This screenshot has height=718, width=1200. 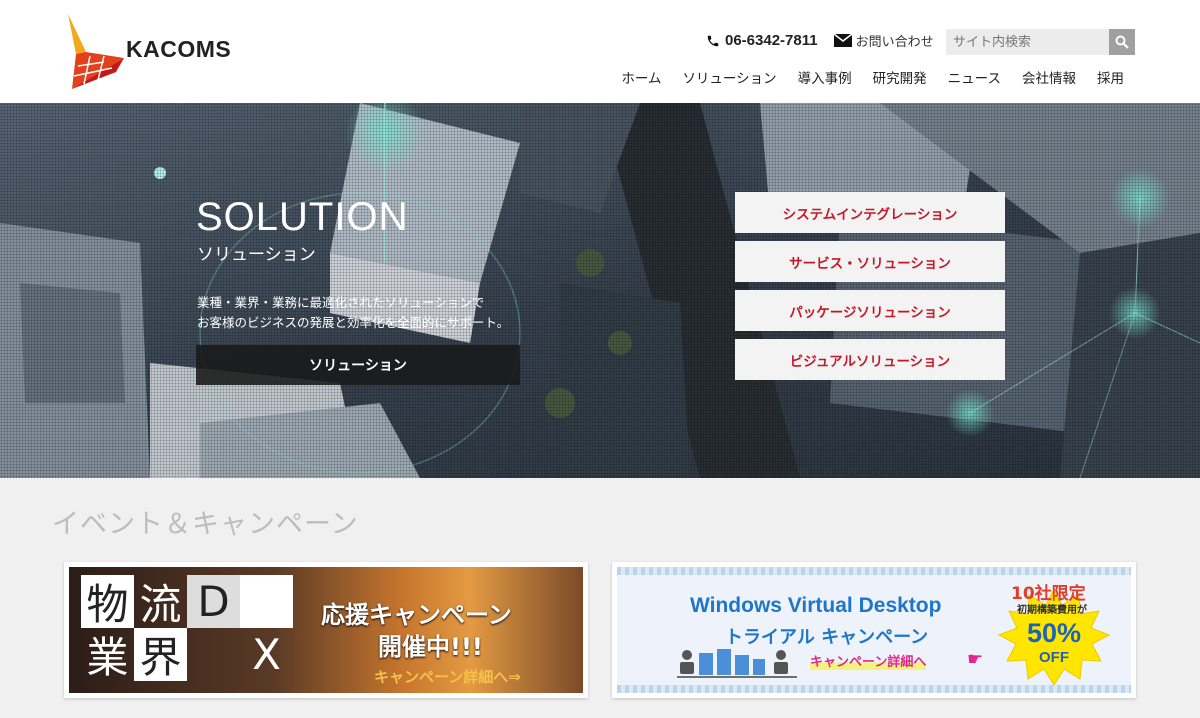 I want to click on grid-cell: 業, so click(x=107, y=657).